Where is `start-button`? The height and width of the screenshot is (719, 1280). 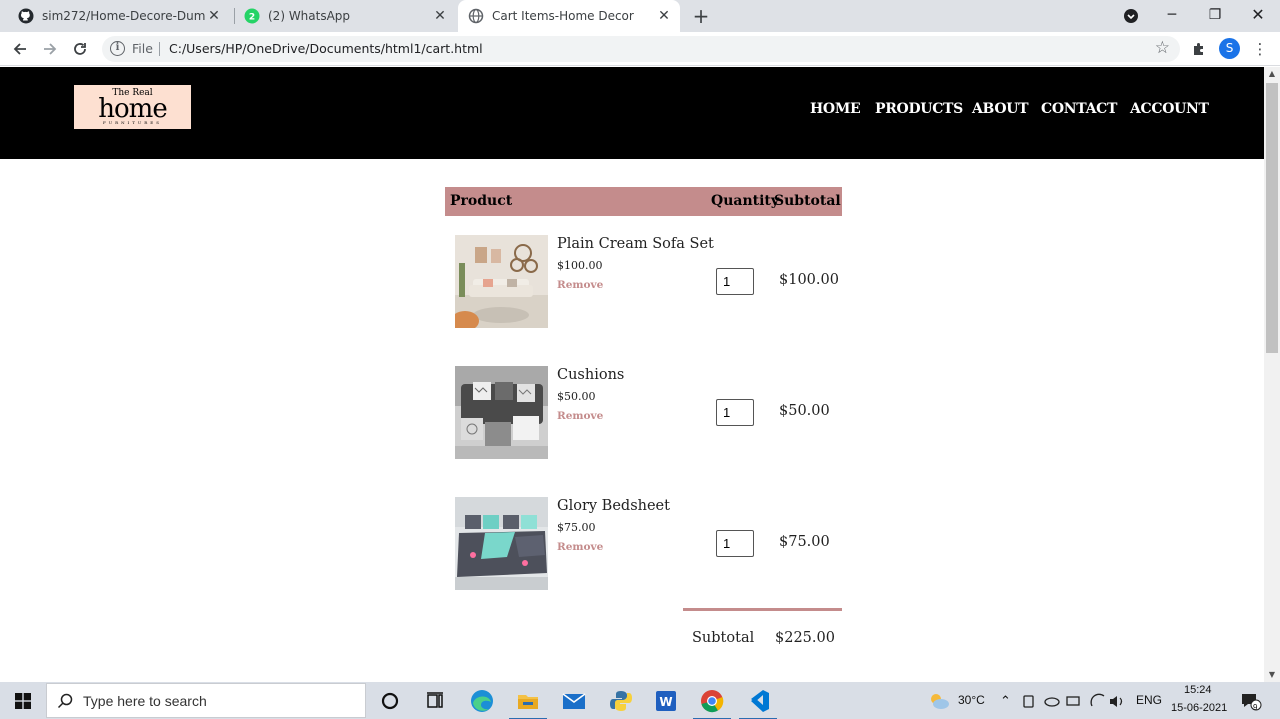
start-button is located at coordinates (22, 700).